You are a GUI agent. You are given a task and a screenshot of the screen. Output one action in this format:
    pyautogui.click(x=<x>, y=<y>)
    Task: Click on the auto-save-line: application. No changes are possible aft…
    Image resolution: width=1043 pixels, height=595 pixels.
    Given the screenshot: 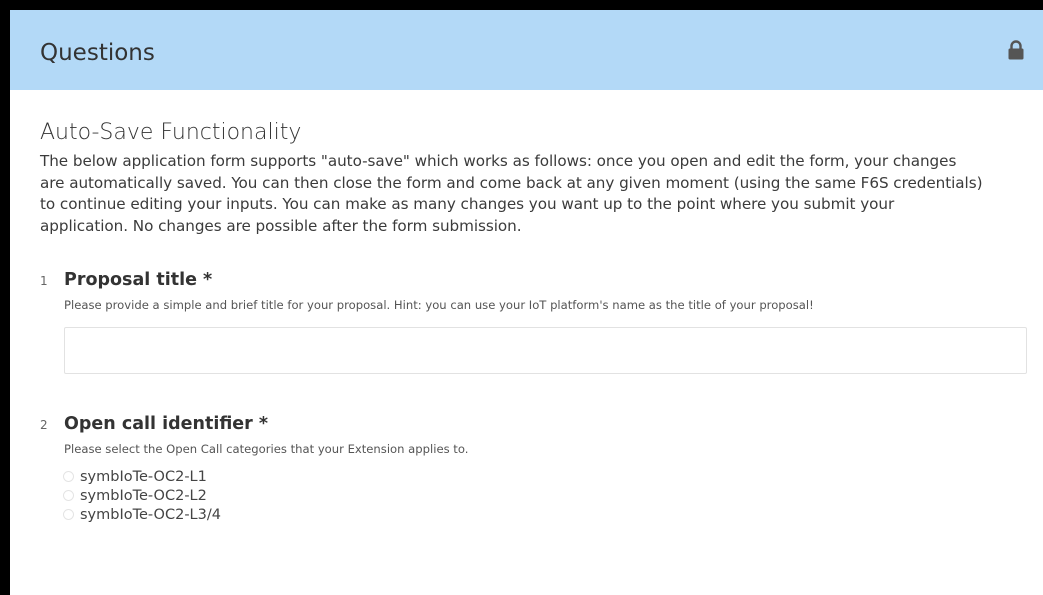 What is the action you would take?
    pyautogui.click(x=281, y=225)
    